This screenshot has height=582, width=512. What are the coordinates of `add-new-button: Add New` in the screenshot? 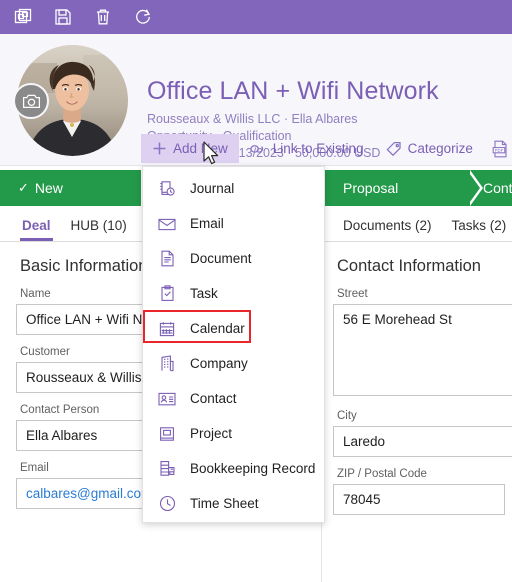 It's located at (190, 148).